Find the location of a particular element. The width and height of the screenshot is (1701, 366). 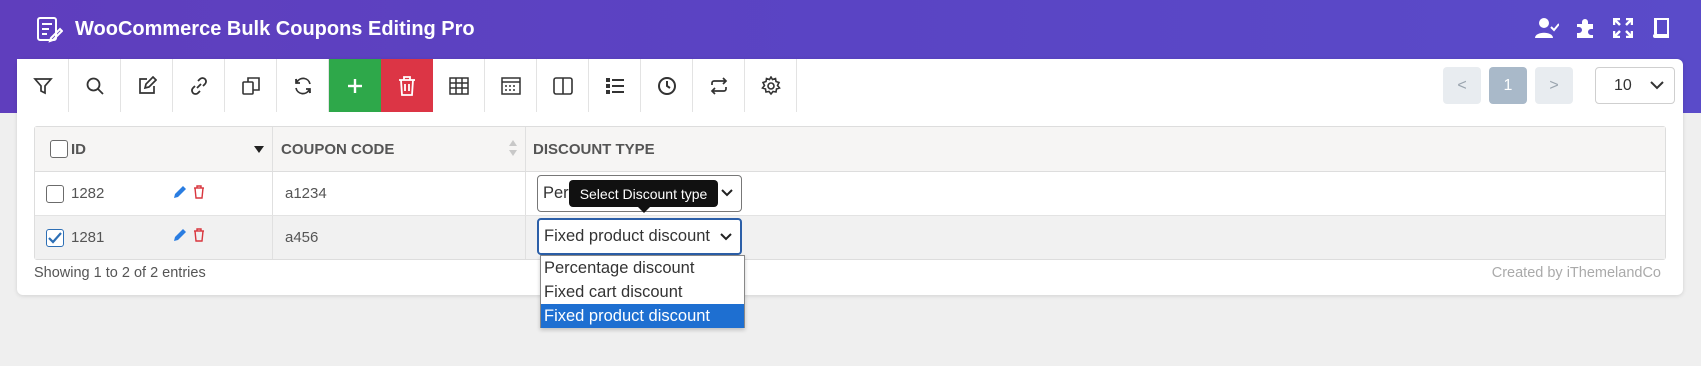

discount-type-column-label: DISCOUNT TYPE is located at coordinates (594, 149).